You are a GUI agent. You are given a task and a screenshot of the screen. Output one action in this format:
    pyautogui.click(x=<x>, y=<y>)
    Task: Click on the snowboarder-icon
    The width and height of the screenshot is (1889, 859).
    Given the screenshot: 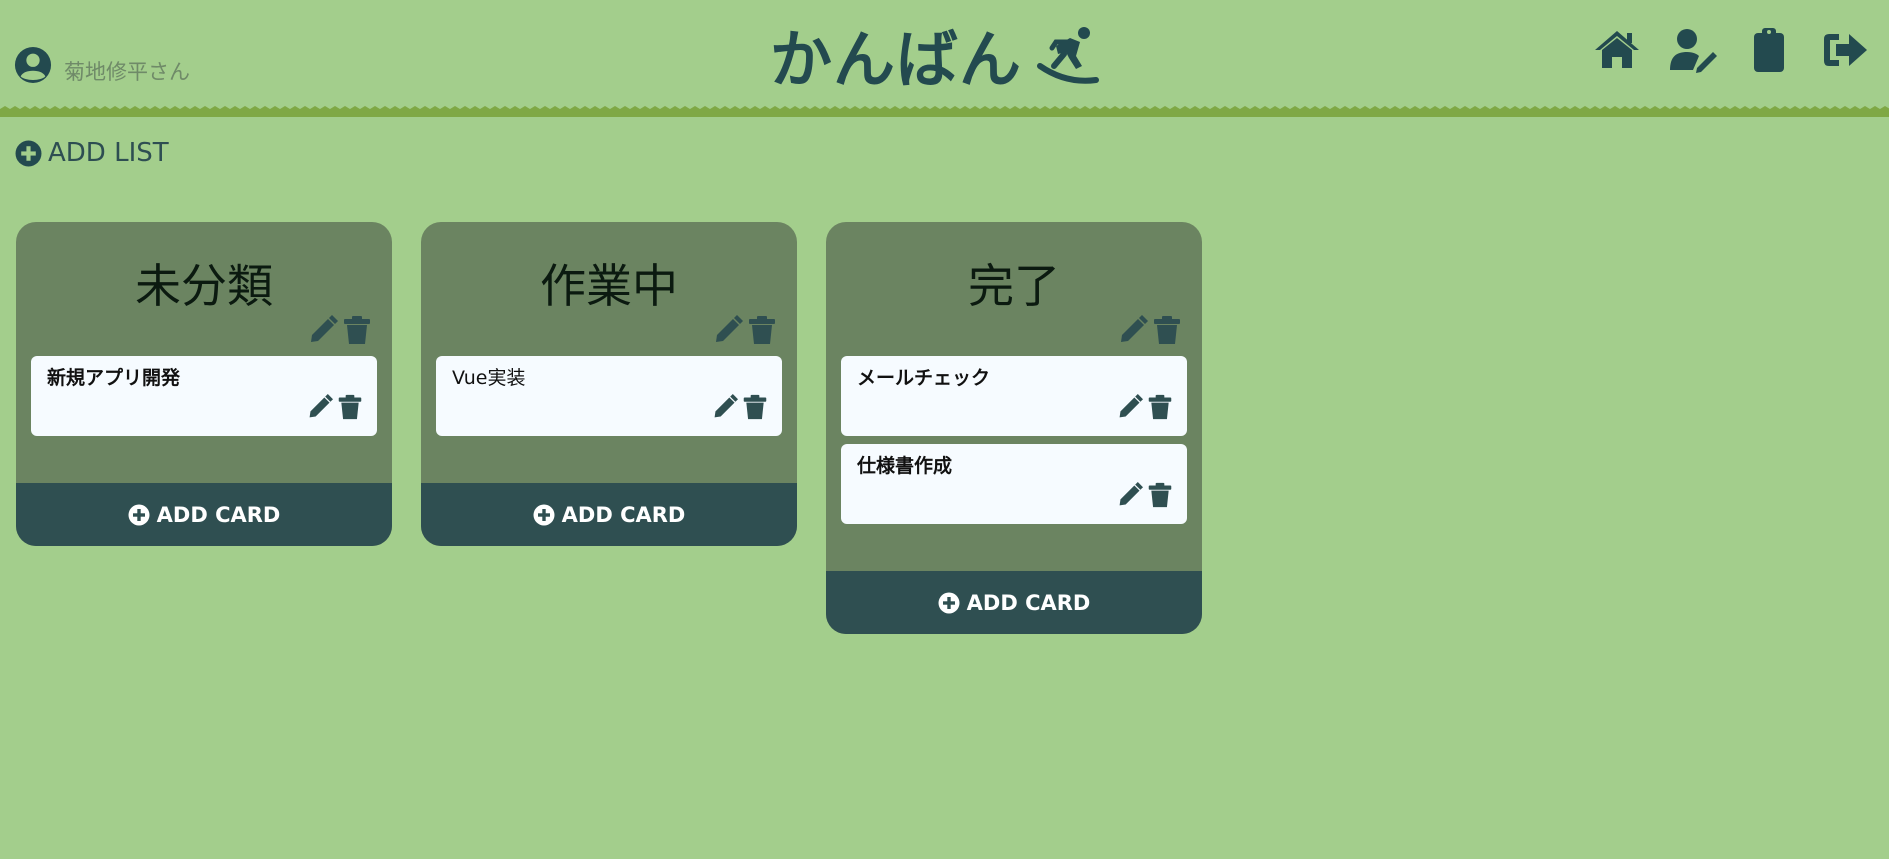 What is the action you would take?
    pyautogui.click(x=1068, y=55)
    